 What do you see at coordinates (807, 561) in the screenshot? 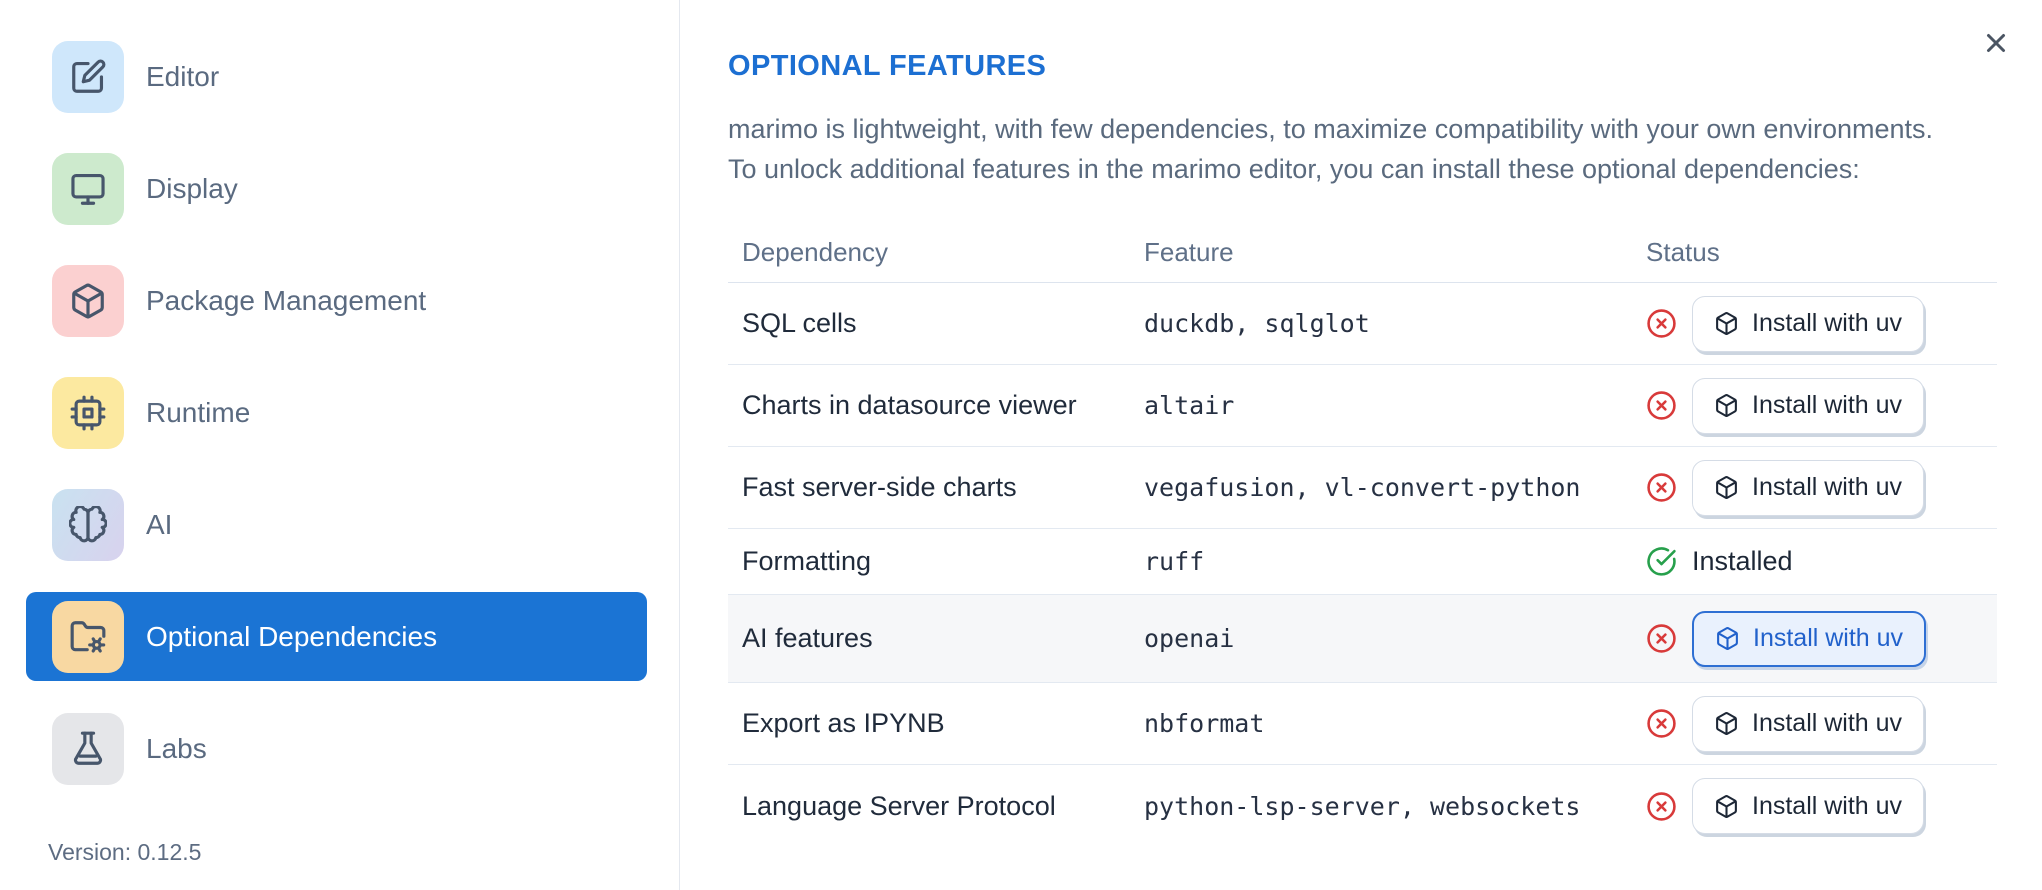
I see `dependency-cell: Formatting` at bounding box center [807, 561].